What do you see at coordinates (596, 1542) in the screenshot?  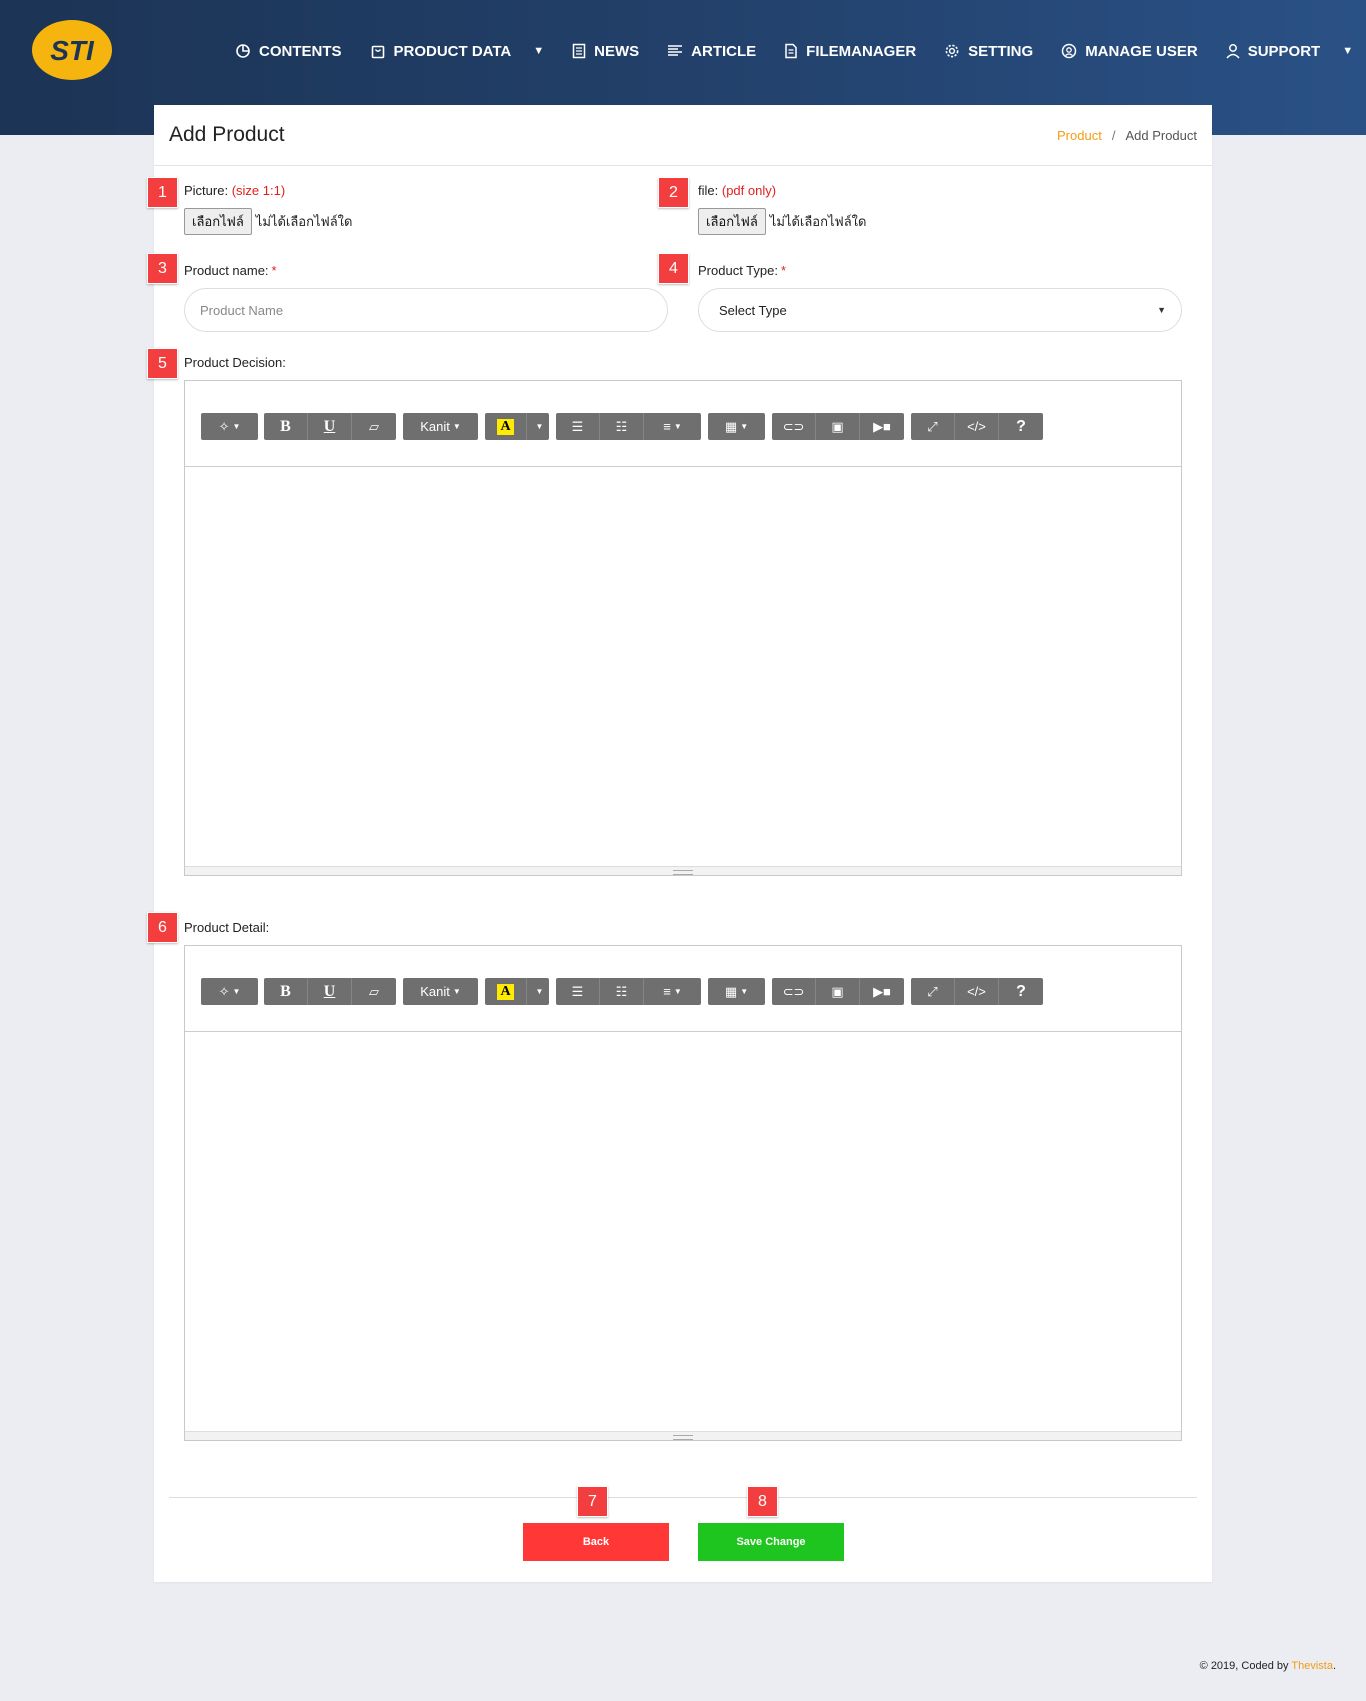 I see `back-button: Back` at bounding box center [596, 1542].